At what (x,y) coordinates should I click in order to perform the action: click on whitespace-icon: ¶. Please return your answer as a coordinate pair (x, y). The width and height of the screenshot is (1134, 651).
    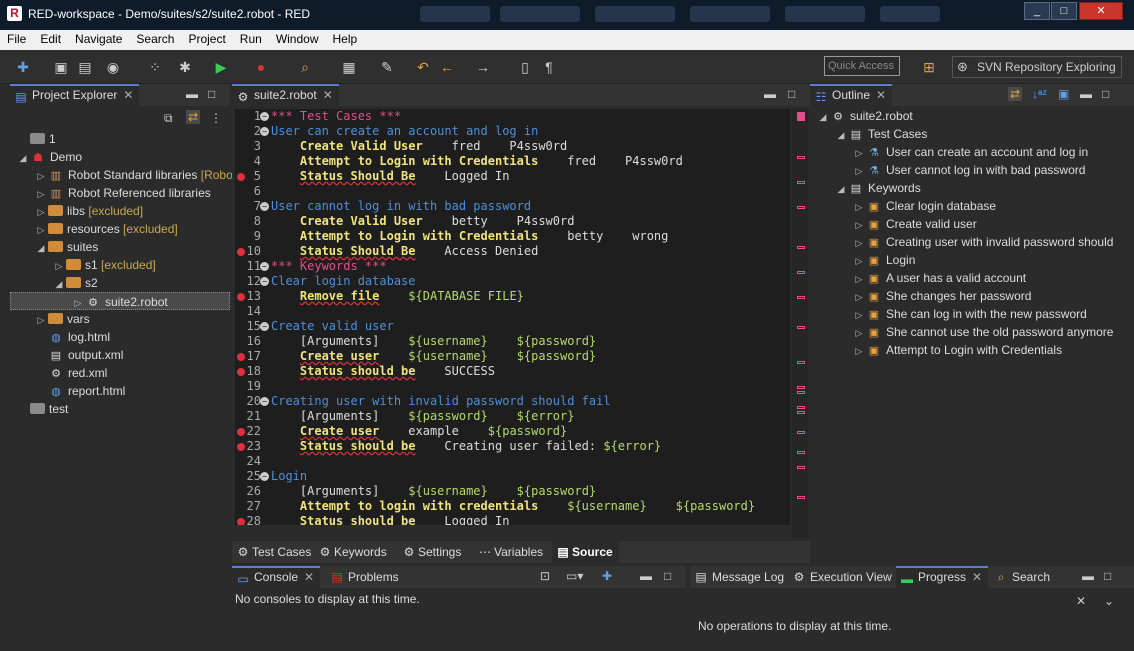
    Looking at the image, I should click on (549, 67).